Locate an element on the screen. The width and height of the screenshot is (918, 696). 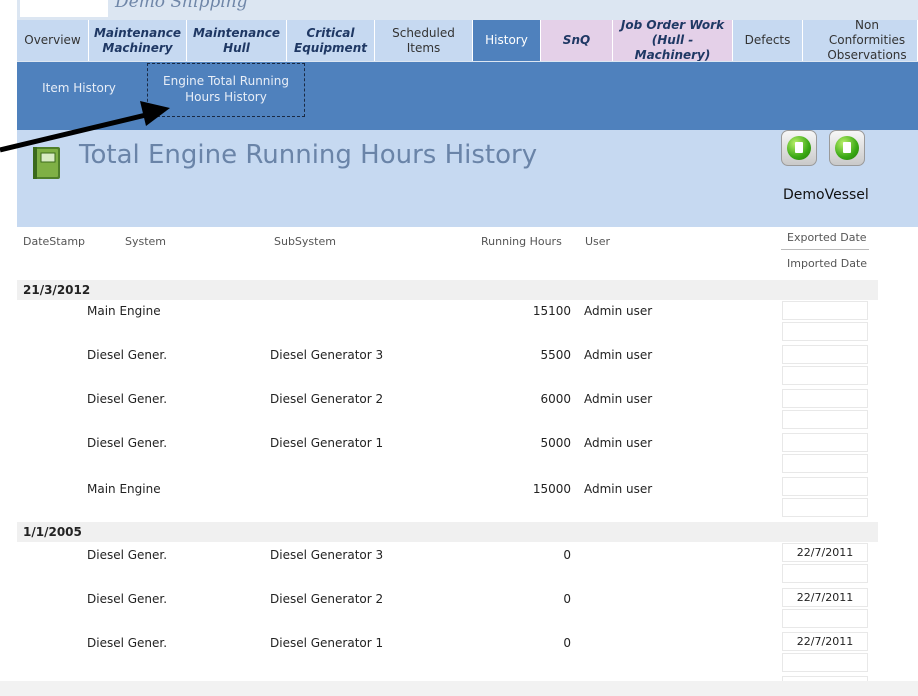
print-button is located at coordinates (847, 148).